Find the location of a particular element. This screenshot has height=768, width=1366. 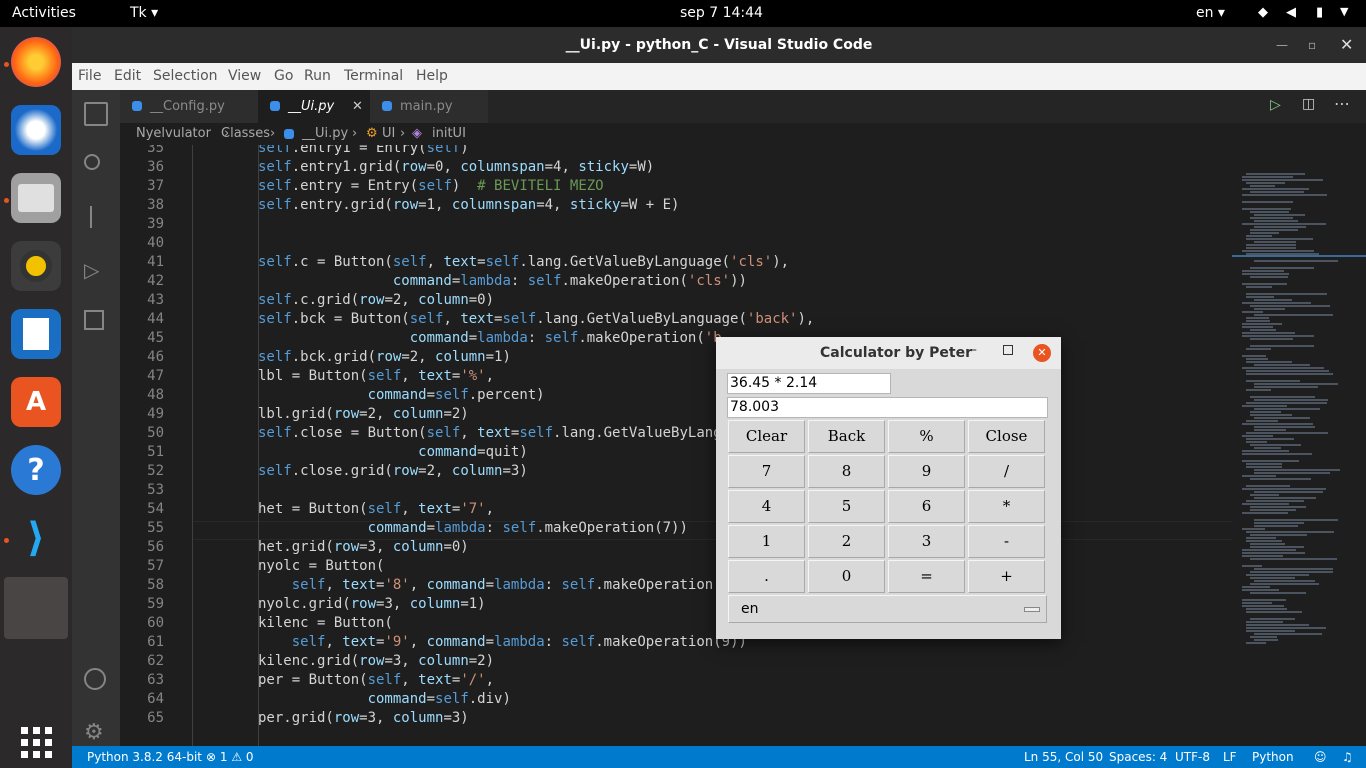

calc-button: = is located at coordinates (926, 576).